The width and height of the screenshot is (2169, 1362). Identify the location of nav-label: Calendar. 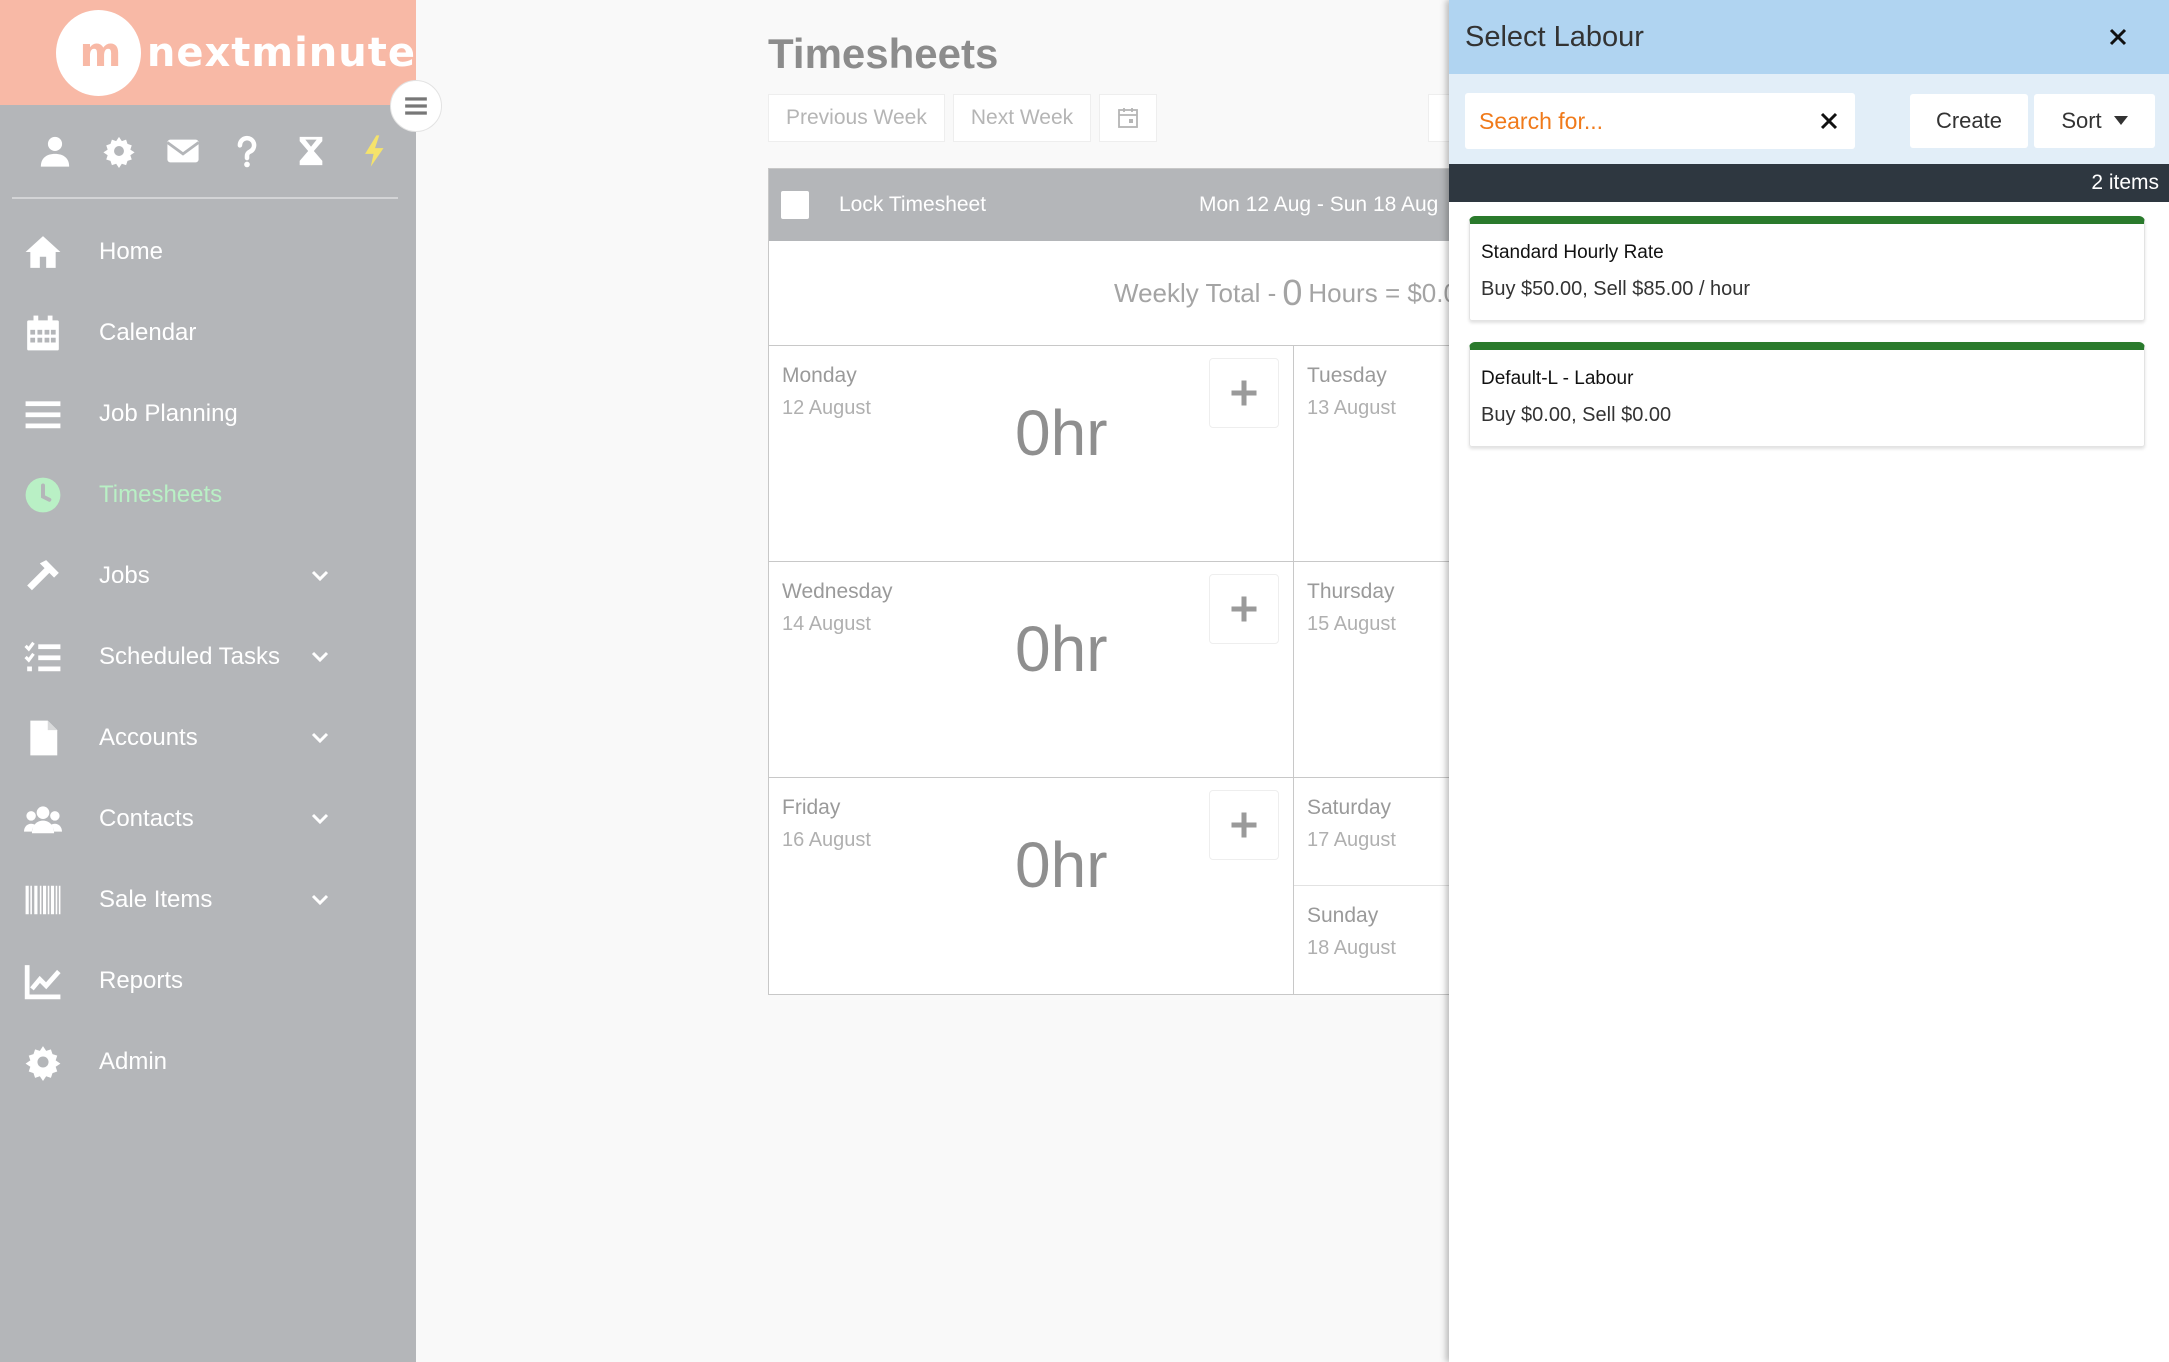
(148, 332).